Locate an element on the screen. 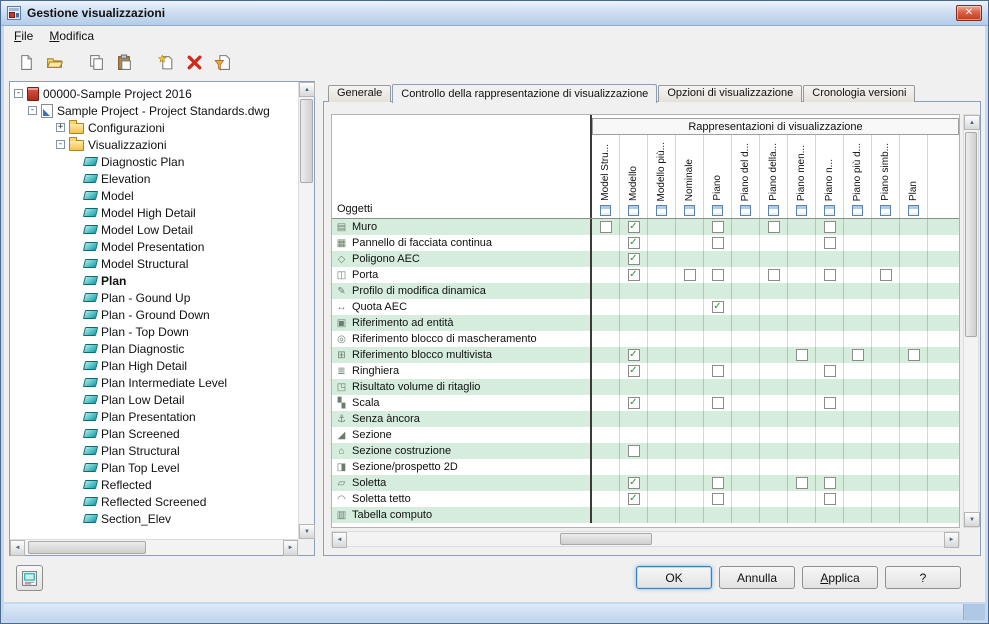  tree-item-plan-structural: Plan Structural is located at coordinates (154, 450).